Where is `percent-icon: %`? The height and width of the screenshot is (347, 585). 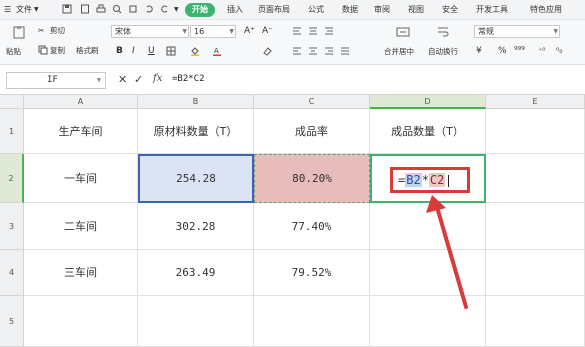
percent-icon: % is located at coordinates (502, 51).